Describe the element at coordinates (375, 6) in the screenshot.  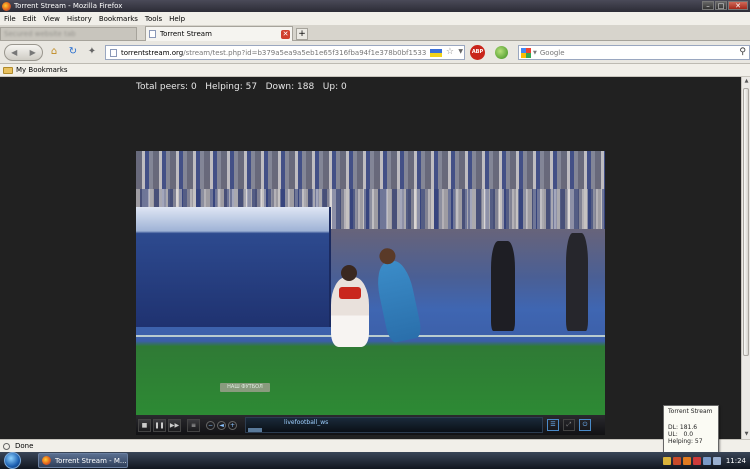
I see `window-titlebar: Torrent Stream - Mozilla Firefox – □ ✕` at that location.